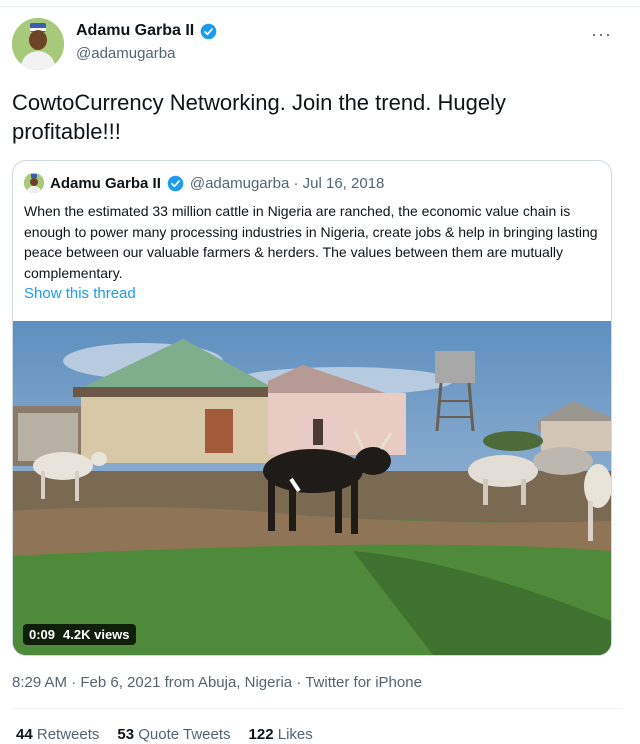 The height and width of the screenshot is (744, 640). Describe the element at coordinates (24, 734) in the screenshot. I see `retweets-count: 44` at that location.